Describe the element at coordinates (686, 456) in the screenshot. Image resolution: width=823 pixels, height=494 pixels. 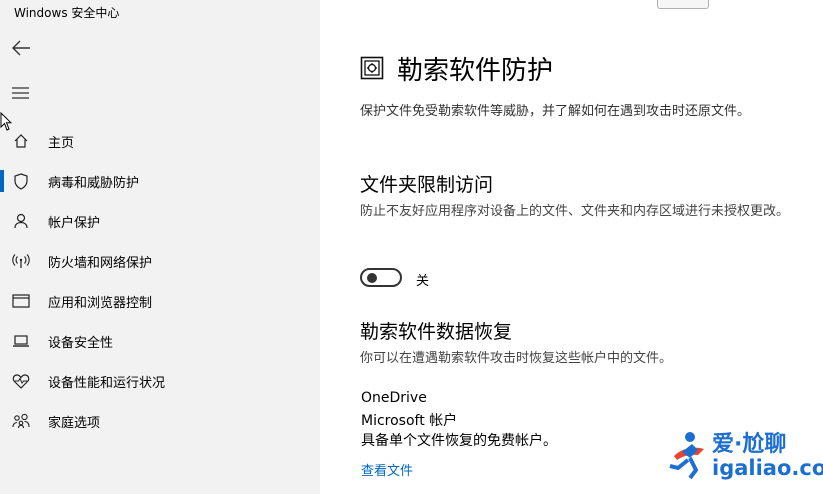
I see `watermark-logo-icon` at that location.